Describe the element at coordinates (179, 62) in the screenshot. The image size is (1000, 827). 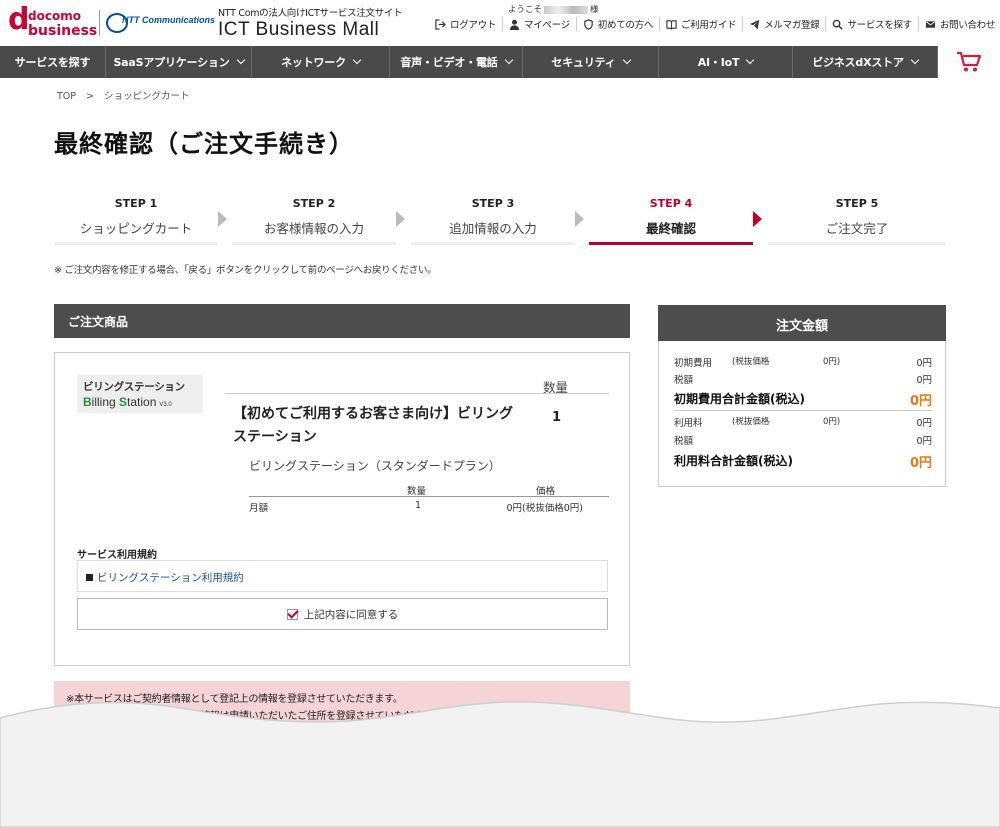
I see `nav-saas: SaaSアプリケーション` at that location.